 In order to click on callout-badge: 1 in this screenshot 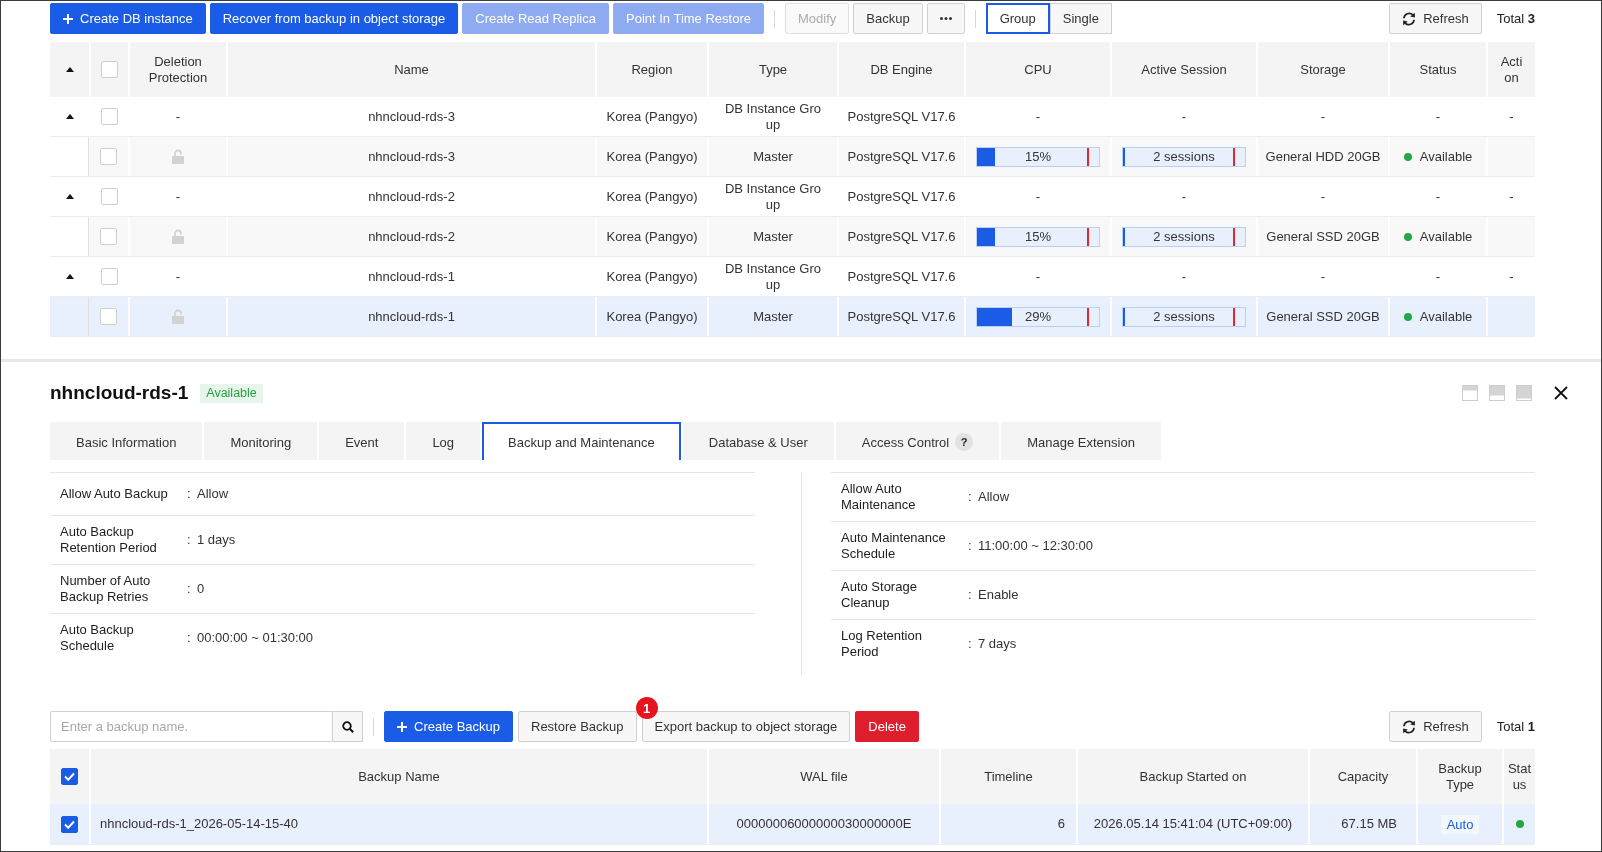, I will do `click(646, 708)`.